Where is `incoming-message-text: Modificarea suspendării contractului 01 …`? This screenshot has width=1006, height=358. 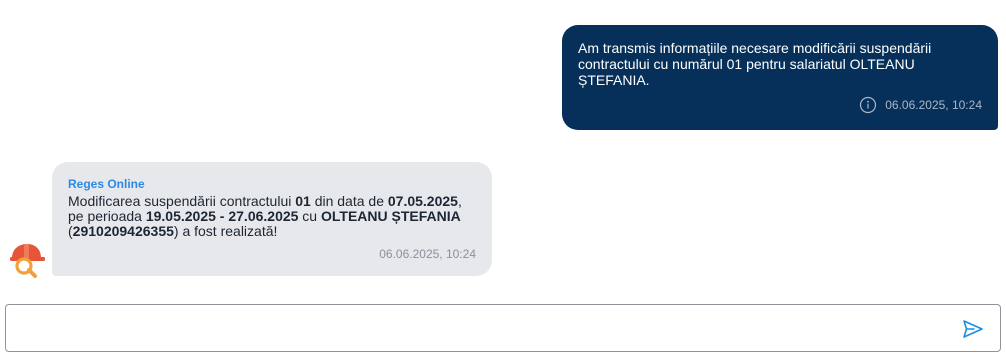
incoming-message-text: Modificarea suspendării contractului 01 … is located at coordinates (268, 216).